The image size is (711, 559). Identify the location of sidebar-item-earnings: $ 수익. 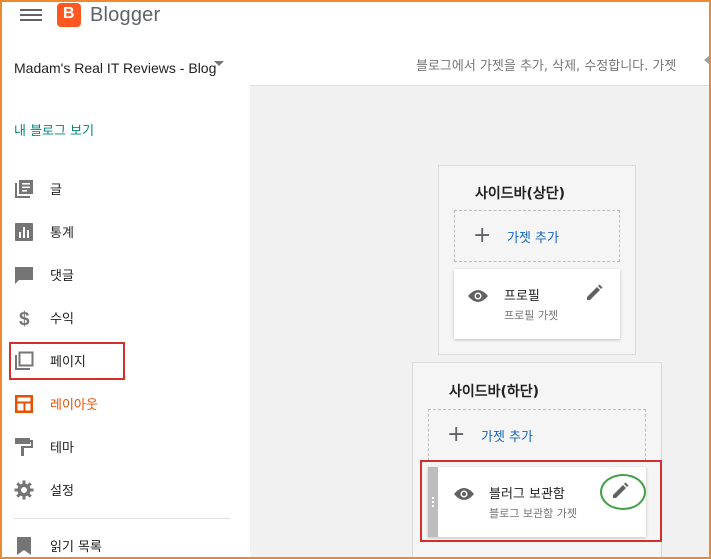
(126, 318).